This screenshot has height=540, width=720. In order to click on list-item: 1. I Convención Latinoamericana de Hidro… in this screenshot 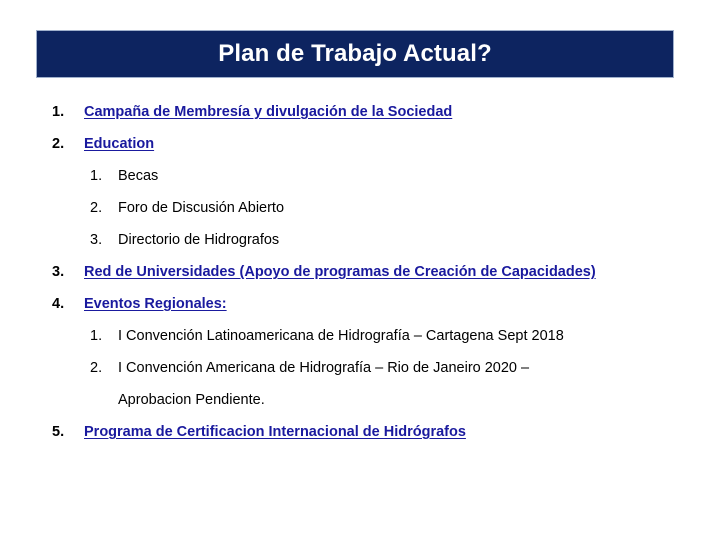, I will do `click(360, 336)`.